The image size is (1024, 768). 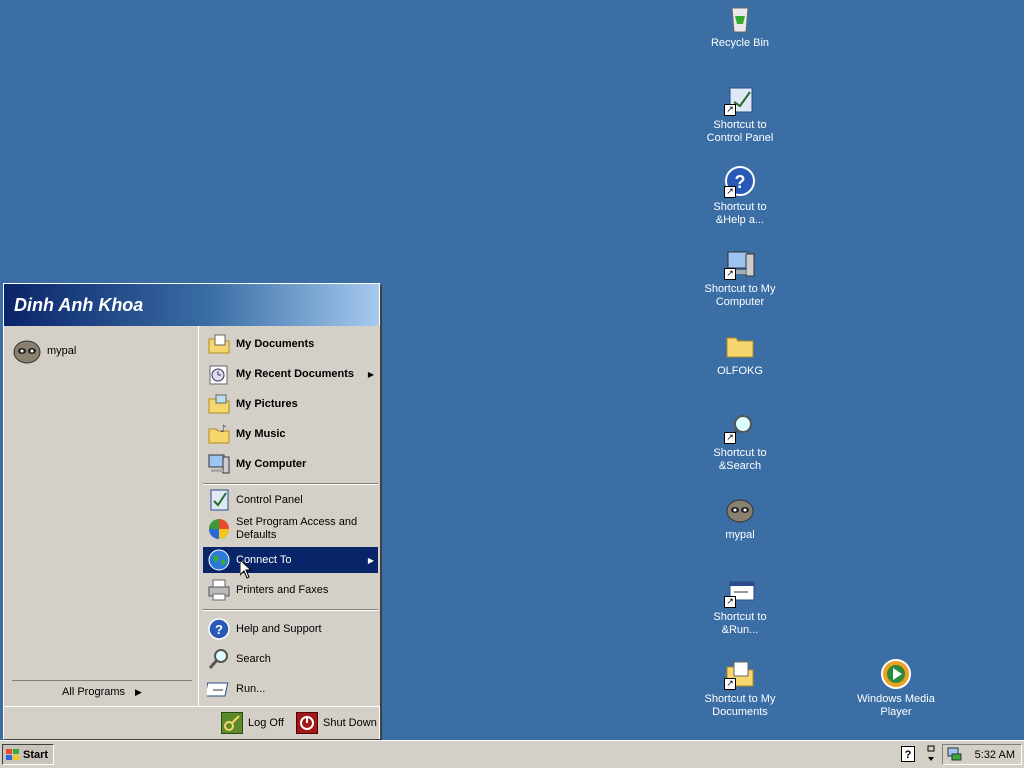 I want to click on desktop-icon-control-panel: ↗ Shortcut to Control Panel, so click(x=740, y=114).